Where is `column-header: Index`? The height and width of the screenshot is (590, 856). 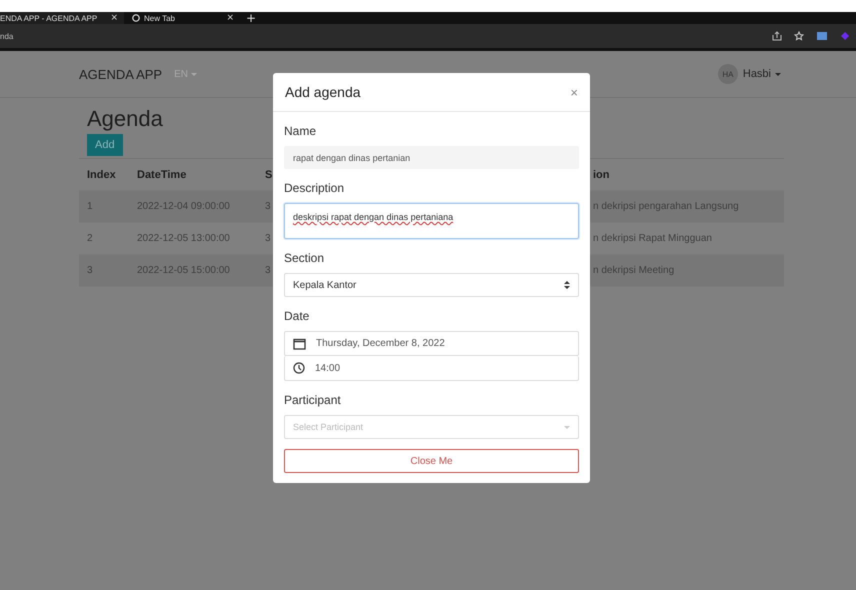
column-header: Index is located at coordinates (101, 174).